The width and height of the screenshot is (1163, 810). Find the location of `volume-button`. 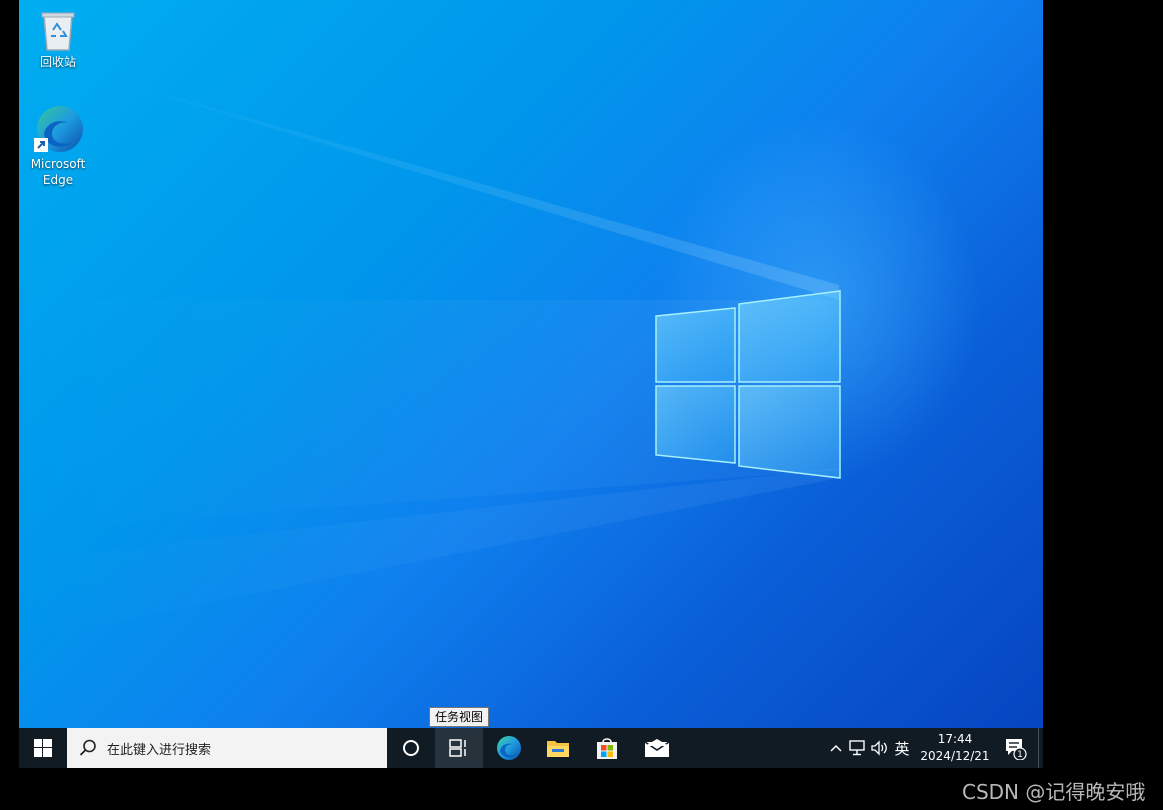

volume-button is located at coordinates (880, 748).